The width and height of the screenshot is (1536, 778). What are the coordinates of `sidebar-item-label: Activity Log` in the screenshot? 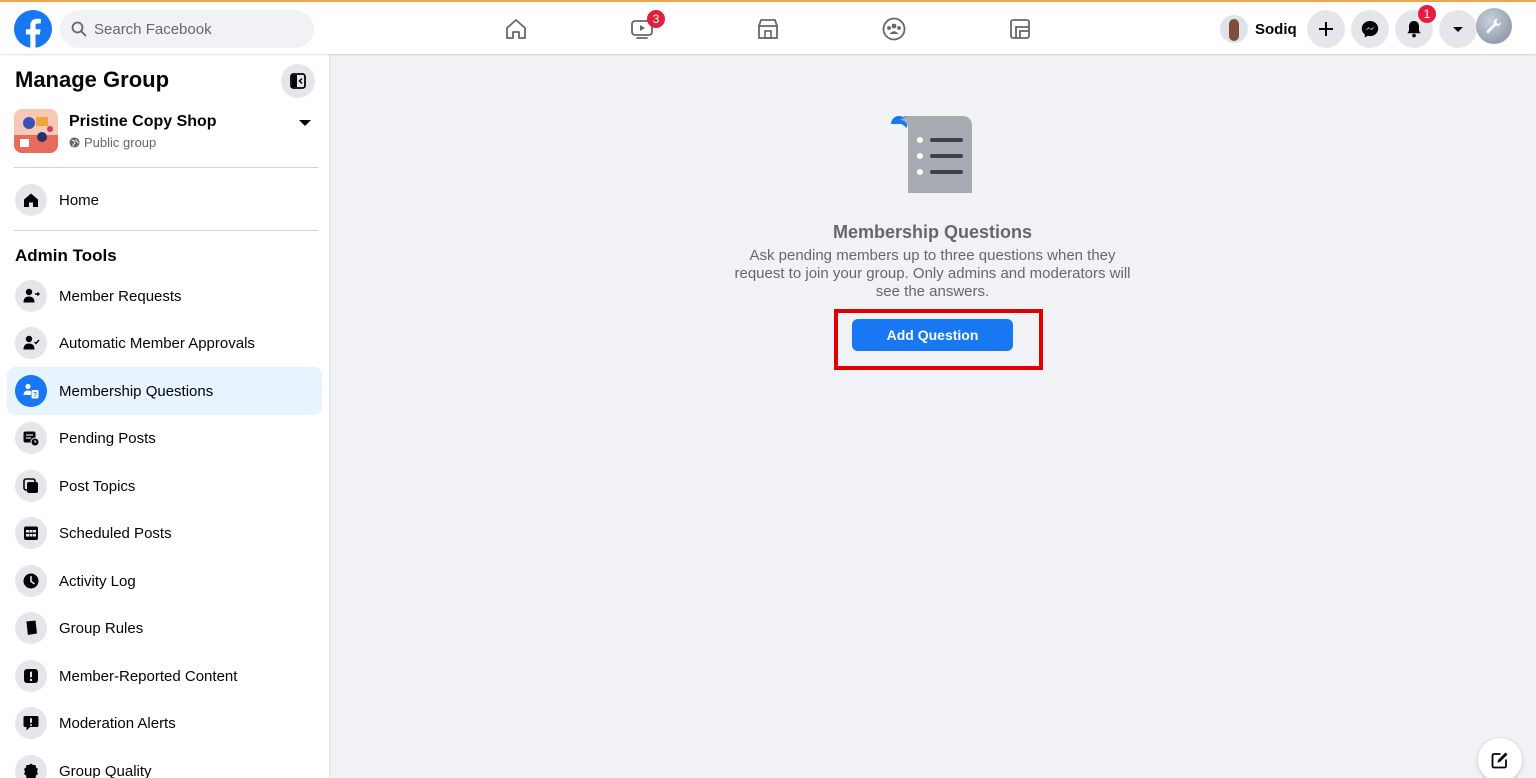 It's located at (97, 581).